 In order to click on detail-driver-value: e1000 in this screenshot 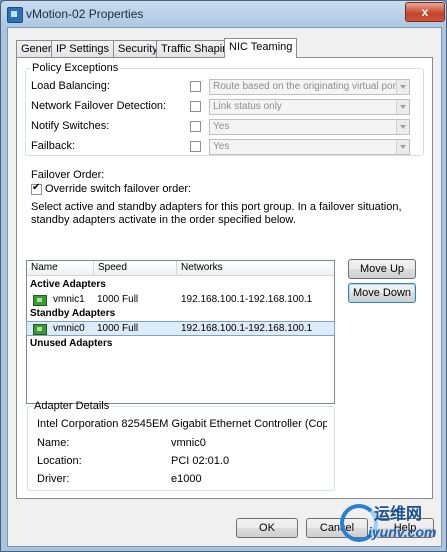, I will do `click(186, 479)`.